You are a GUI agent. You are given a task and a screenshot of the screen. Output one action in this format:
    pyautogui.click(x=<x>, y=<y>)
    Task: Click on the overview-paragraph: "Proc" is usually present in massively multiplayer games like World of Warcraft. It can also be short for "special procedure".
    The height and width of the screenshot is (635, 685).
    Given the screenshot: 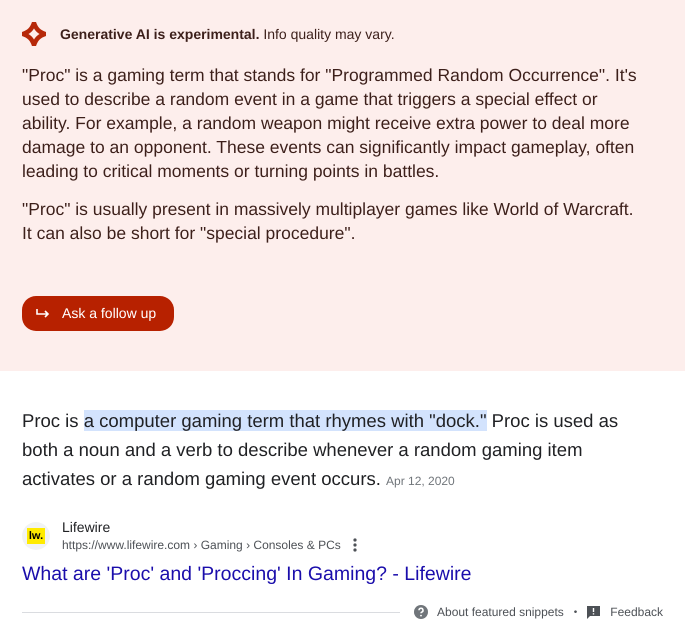 What is the action you would take?
    pyautogui.click(x=328, y=221)
    